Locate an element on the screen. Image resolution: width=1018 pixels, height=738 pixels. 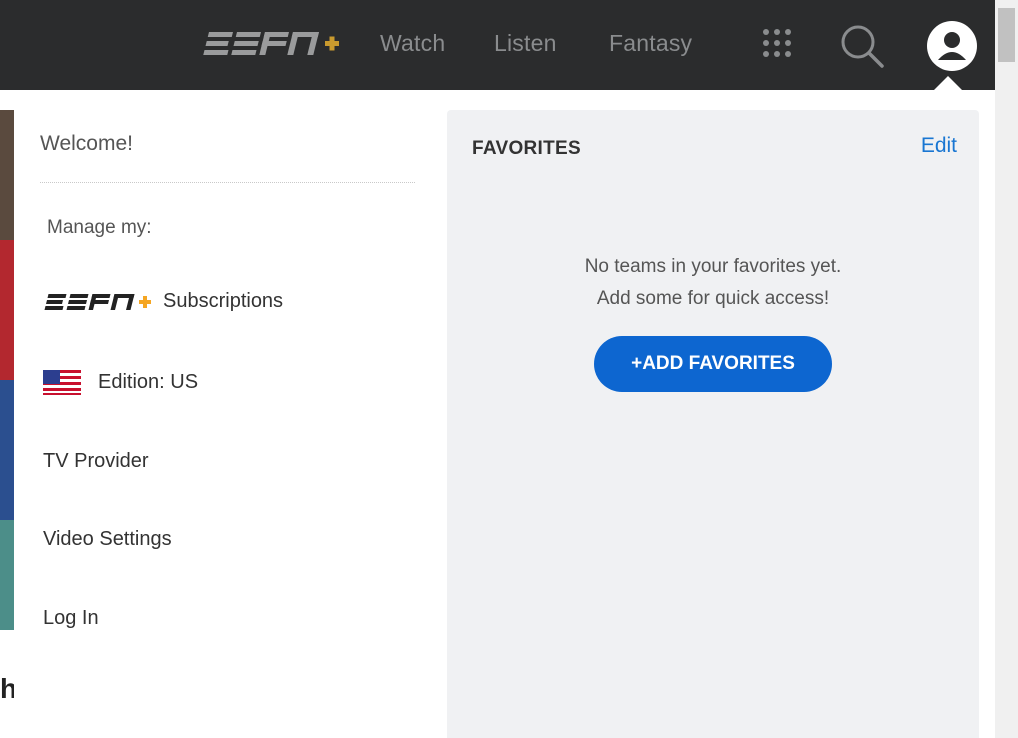
log-in-link: Log In is located at coordinates (71, 618).